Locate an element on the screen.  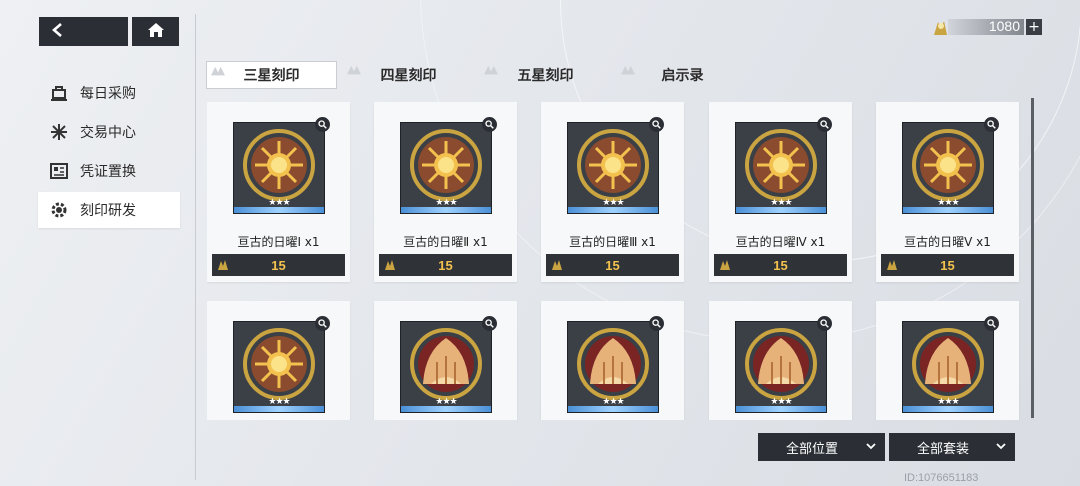
set-filter-label: 全部套装 is located at coordinates (943, 449).